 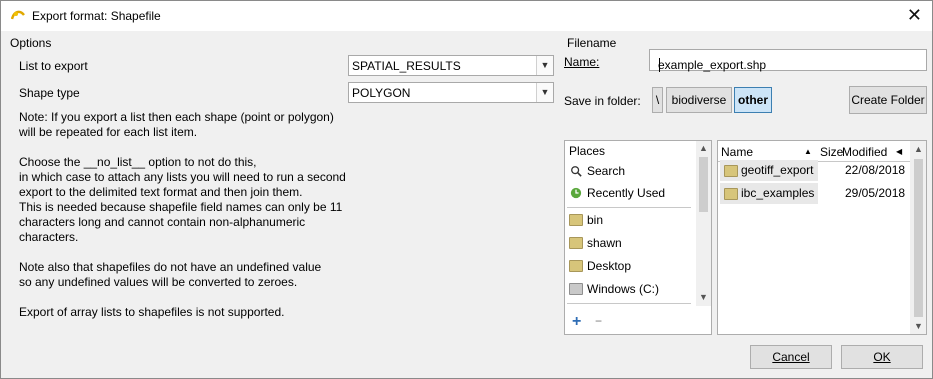 I want to click on list-to-export-label: List to export, so click(x=53, y=66).